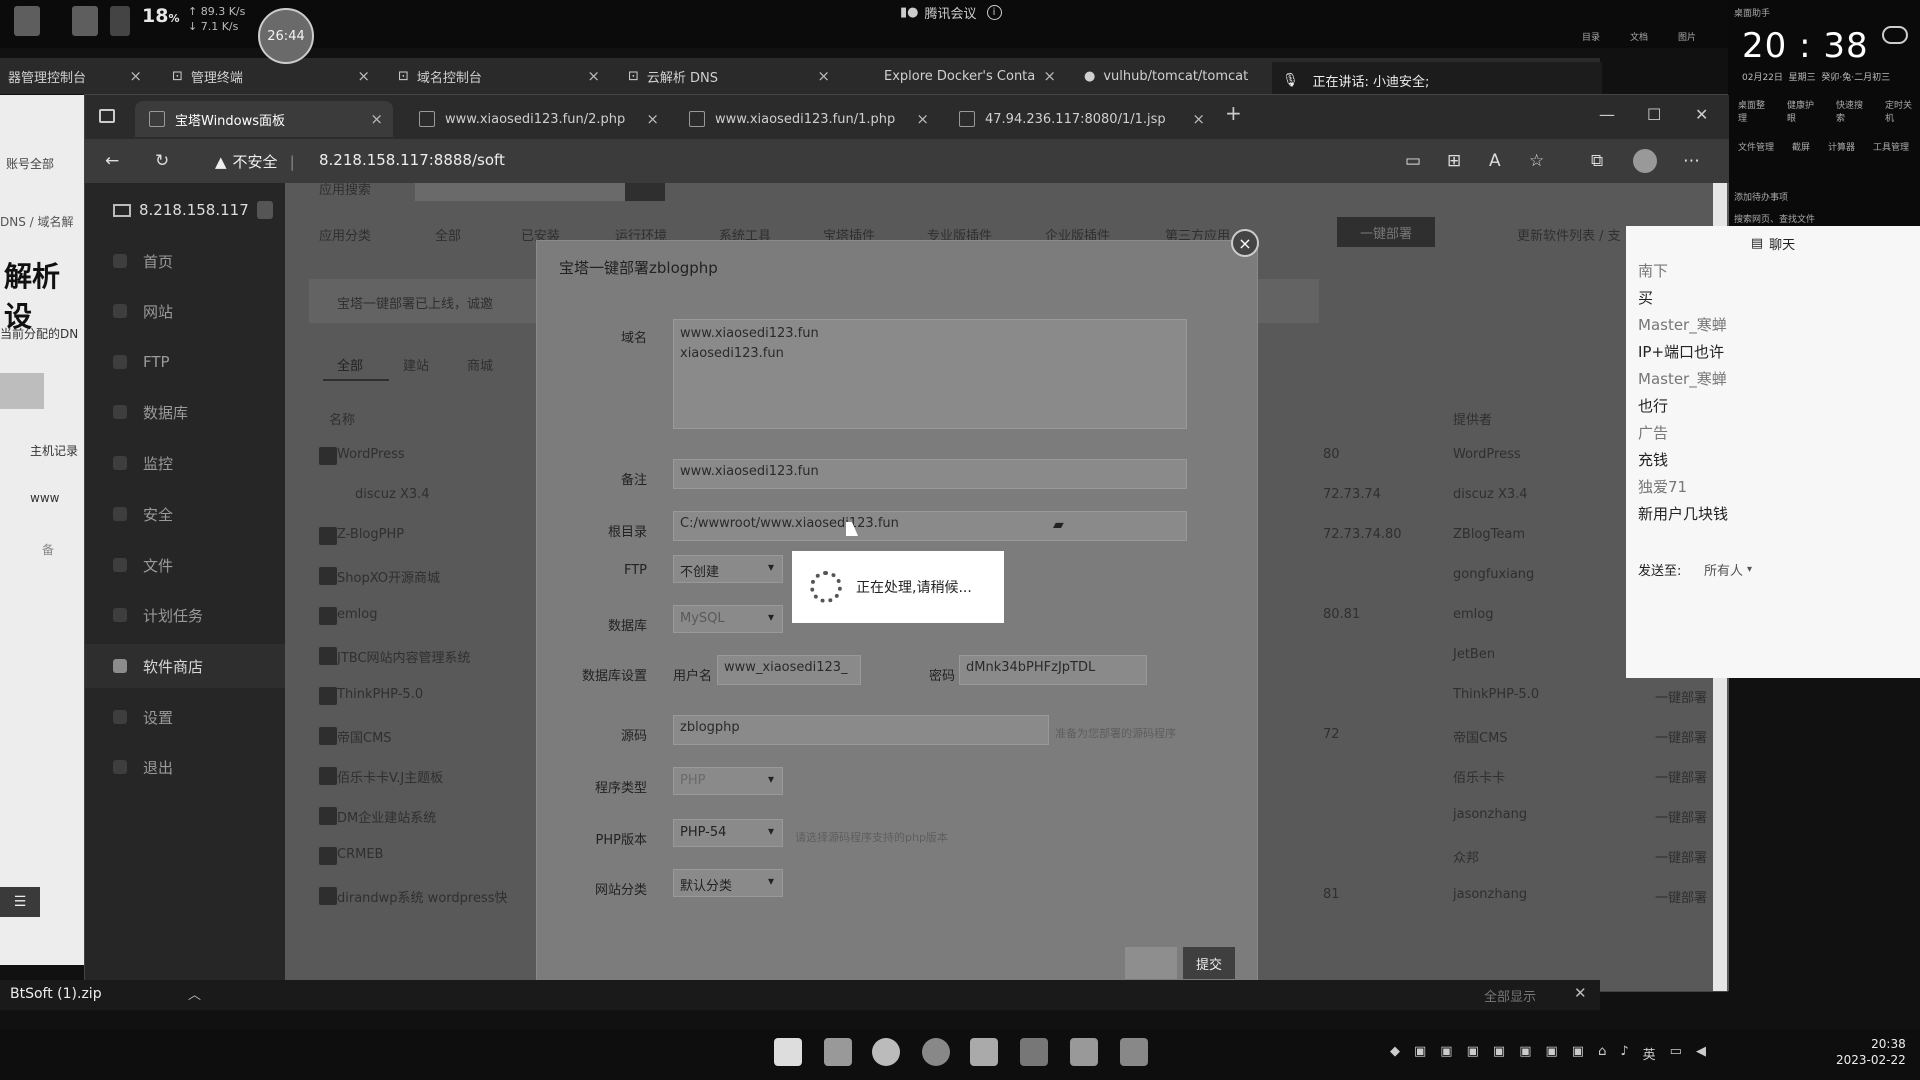 Image resolution: width=1920 pixels, height=1080 pixels. I want to click on sidebar-item-cron: 计划任务, so click(185, 615).